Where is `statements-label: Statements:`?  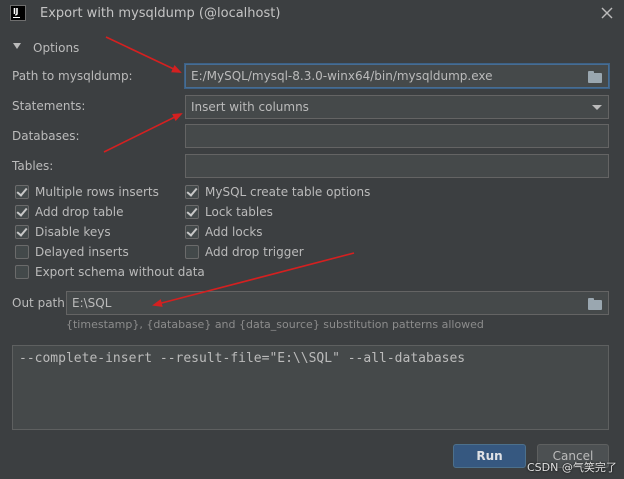
statements-label: Statements: is located at coordinates (49, 106).